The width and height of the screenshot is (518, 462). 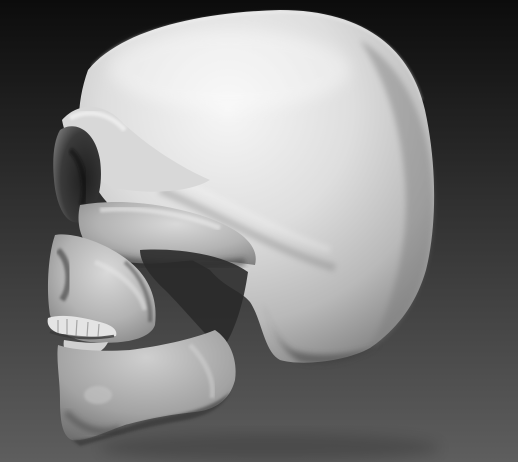 What do you see at coordinates (98, 395) in the screenshot?
I see `mental-bump` at bounding box center [98, 395].